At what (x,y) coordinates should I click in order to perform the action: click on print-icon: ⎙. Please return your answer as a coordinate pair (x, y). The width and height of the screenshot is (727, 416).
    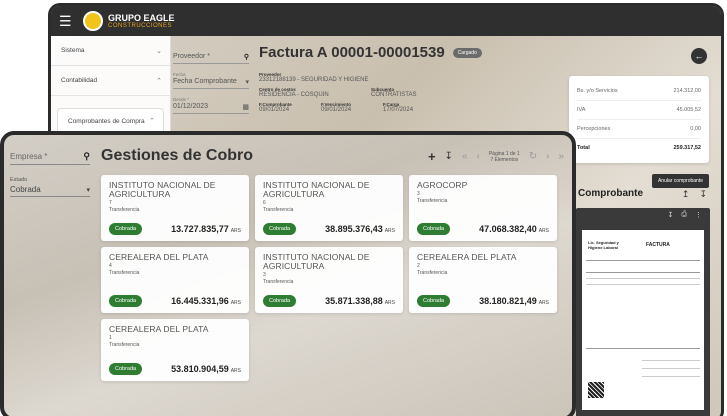
    Looking at the image, I should click on (684, 215).